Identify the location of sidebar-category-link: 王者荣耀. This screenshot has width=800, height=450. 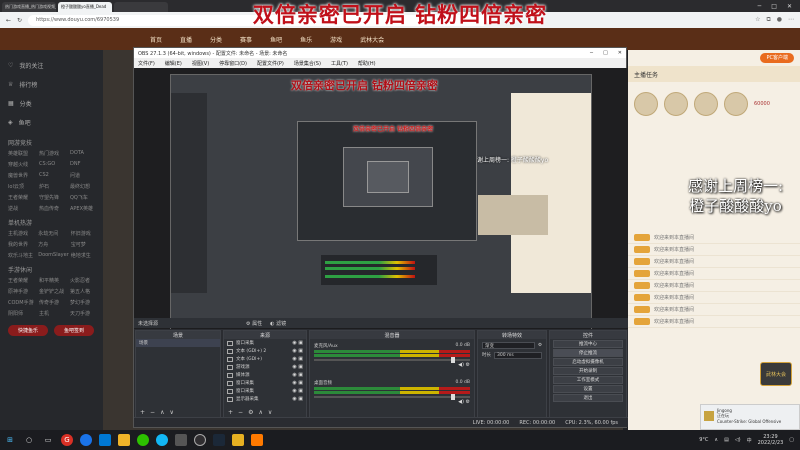
(22, 197).